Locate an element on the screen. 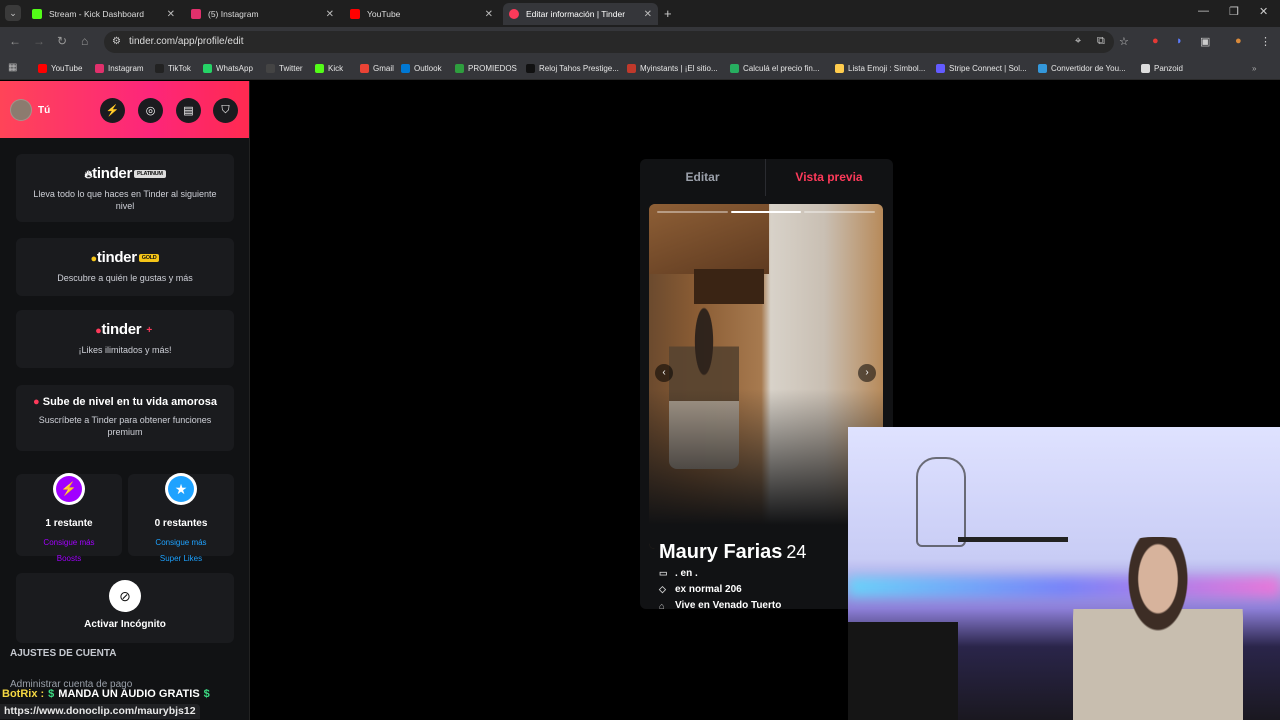  restore-icon: ❐ is located at coordinates (1234, 11).